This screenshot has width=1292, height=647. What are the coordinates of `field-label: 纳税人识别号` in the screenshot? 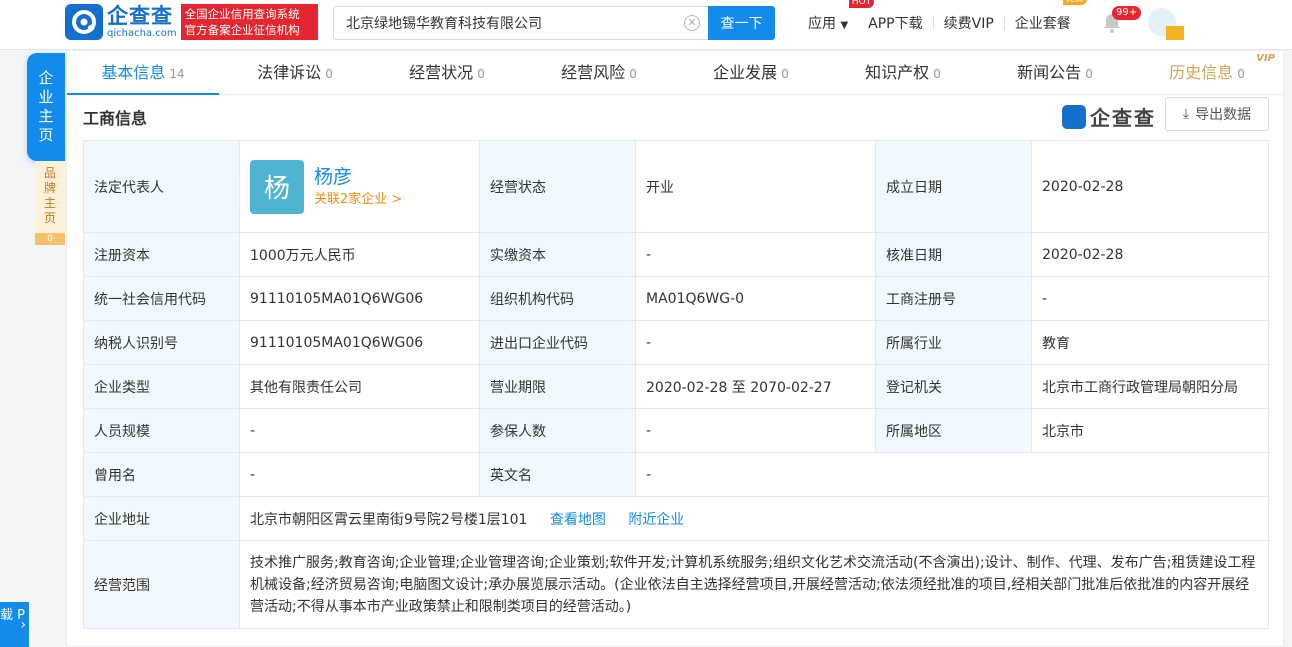 It's located at (161, 342).